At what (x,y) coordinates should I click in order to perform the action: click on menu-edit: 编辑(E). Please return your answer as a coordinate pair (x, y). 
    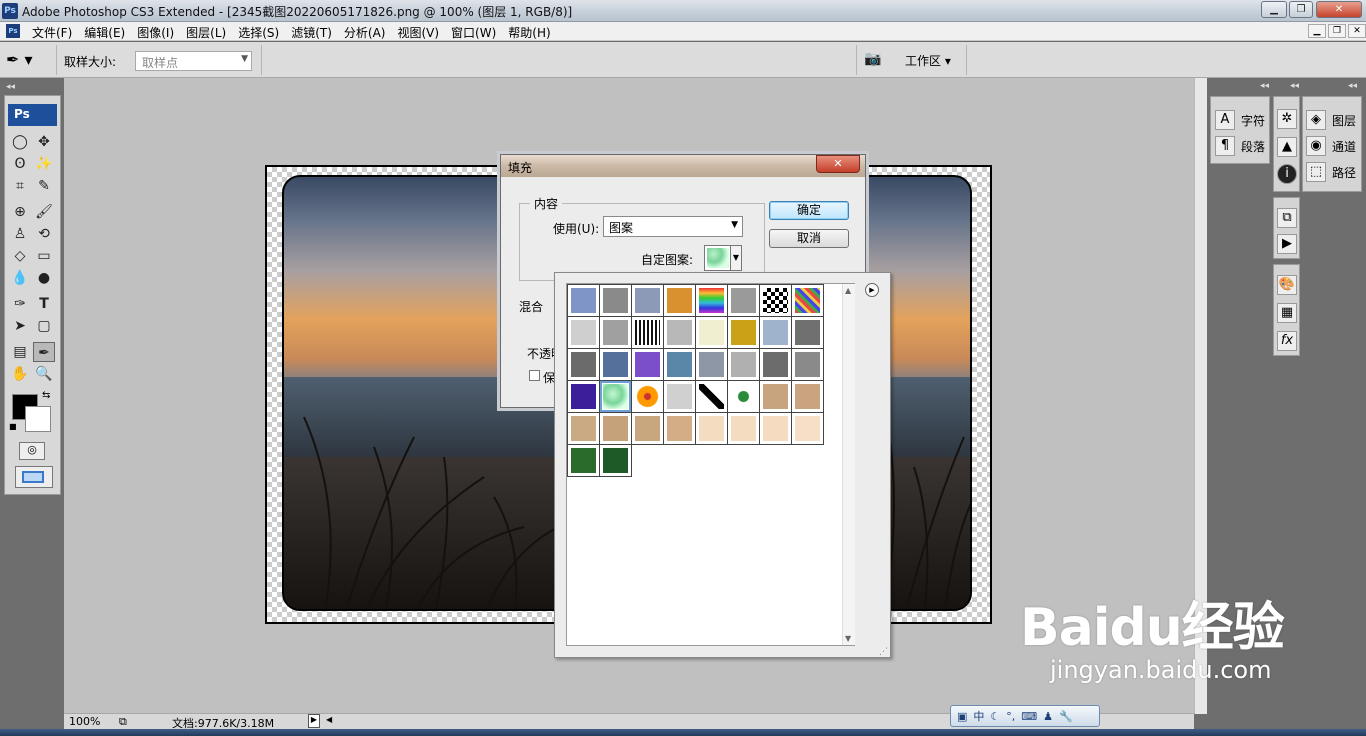
    Looking at the image, I should click on (104, 32).